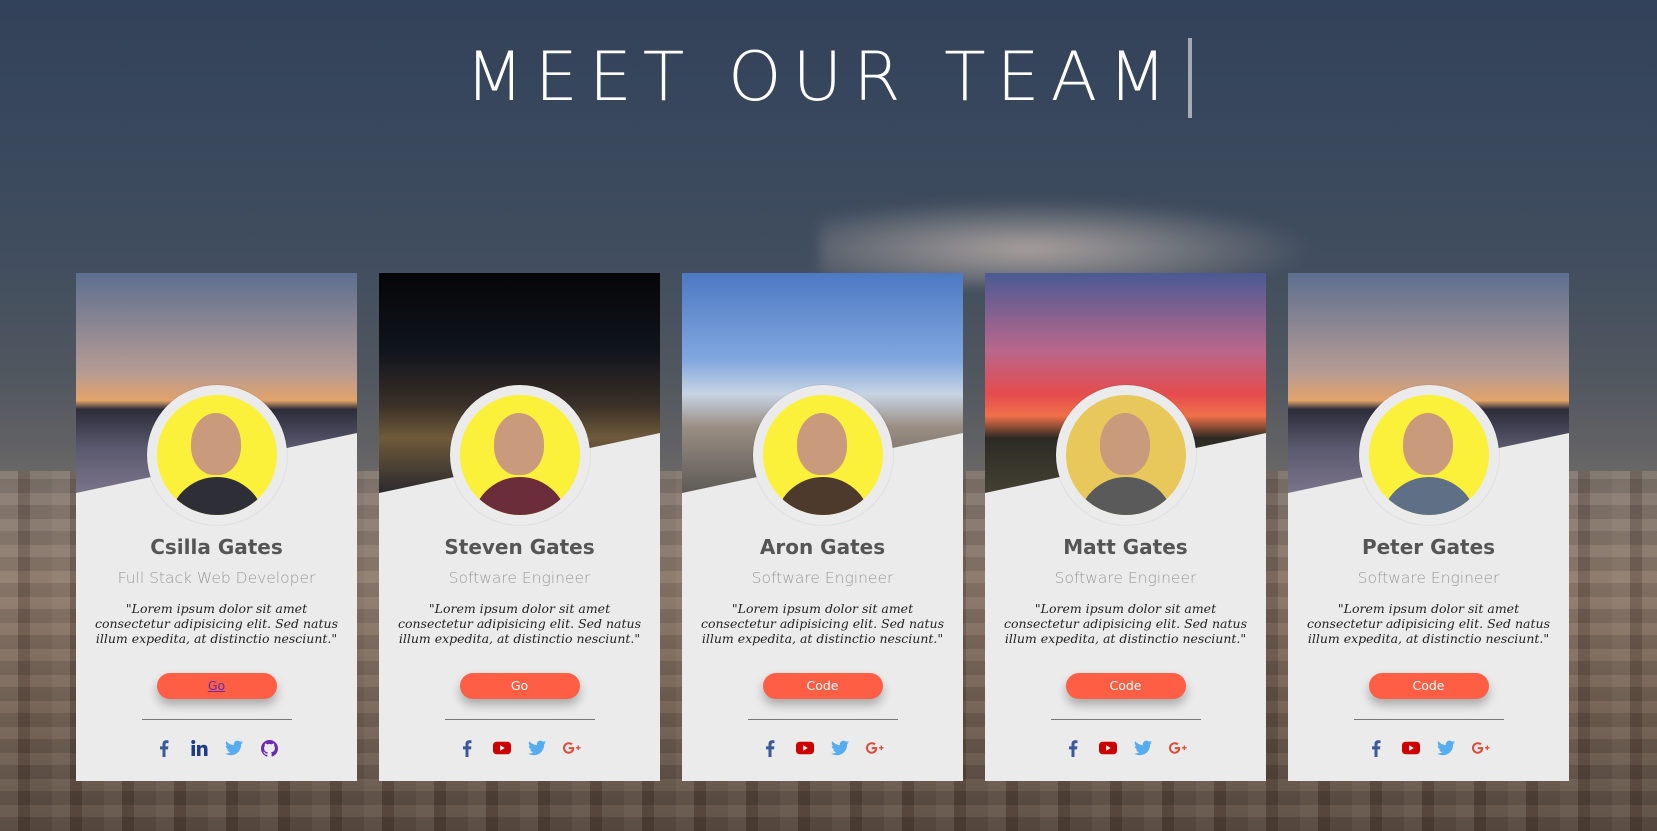 This screenshot has height=831, width=1657. I want to click on background-cloud, so click(1080, 240).